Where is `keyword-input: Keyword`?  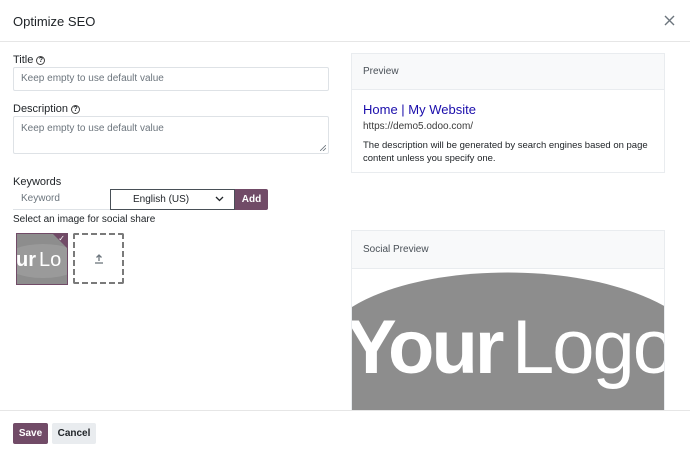
keyword-input: Keyword is located at coordinates (62, 199).